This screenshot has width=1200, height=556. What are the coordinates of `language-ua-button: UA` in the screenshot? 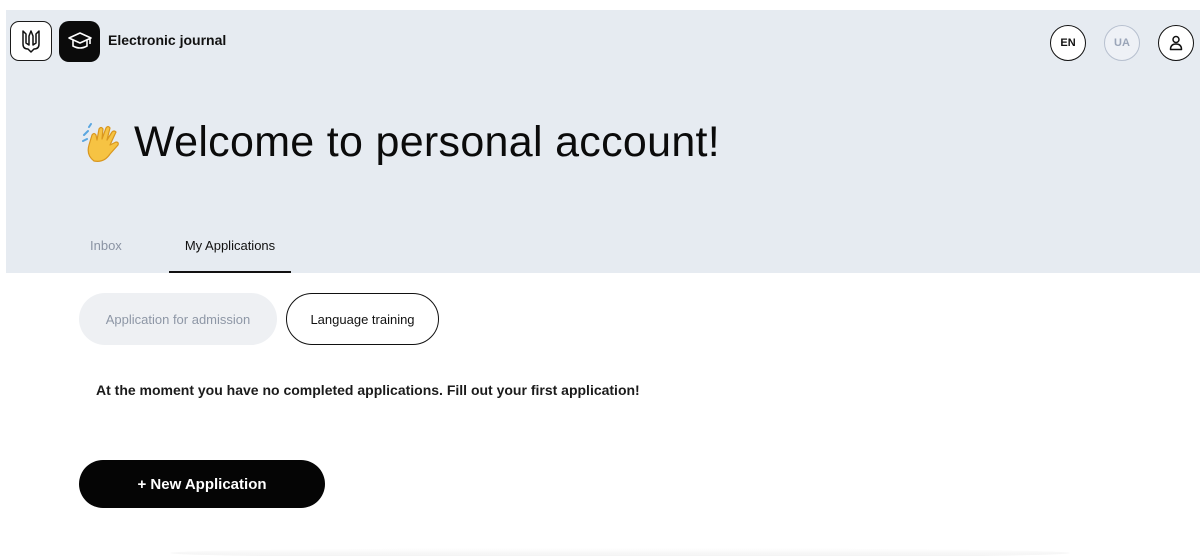 It's located at (1122, 43).